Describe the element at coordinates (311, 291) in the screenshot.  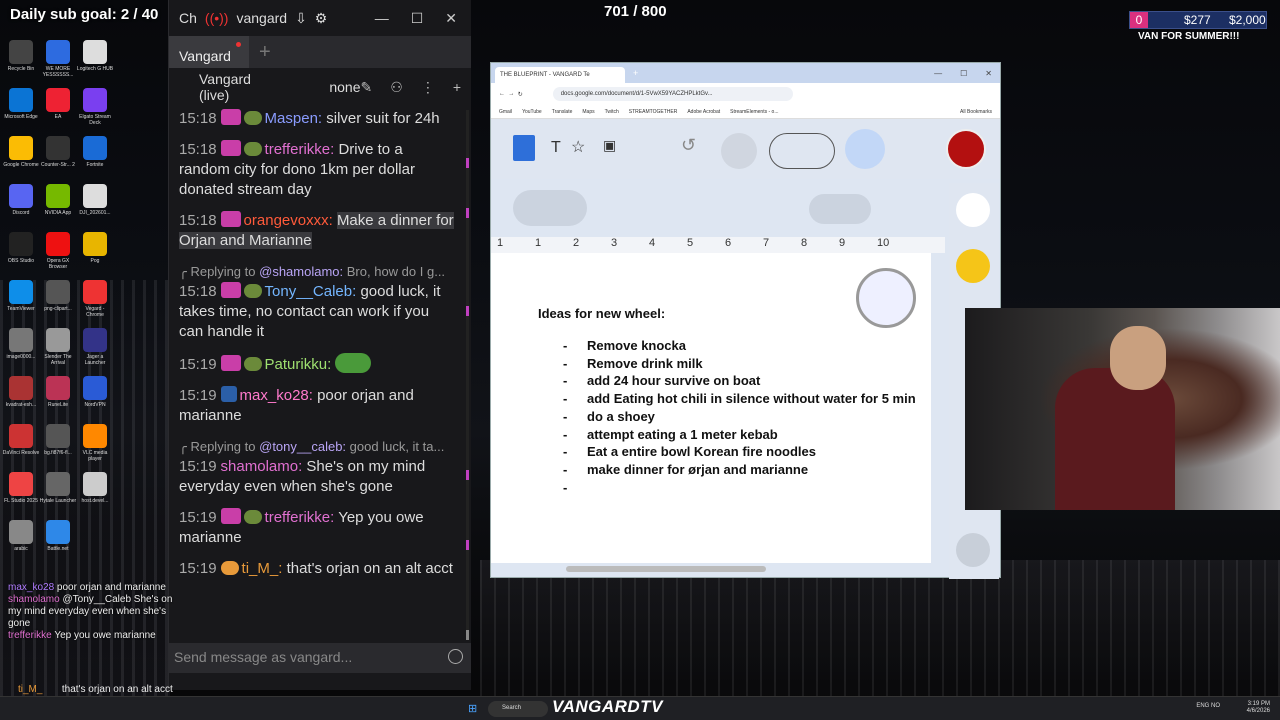
I see `msg-user: Tony__Caleb:` at that location.